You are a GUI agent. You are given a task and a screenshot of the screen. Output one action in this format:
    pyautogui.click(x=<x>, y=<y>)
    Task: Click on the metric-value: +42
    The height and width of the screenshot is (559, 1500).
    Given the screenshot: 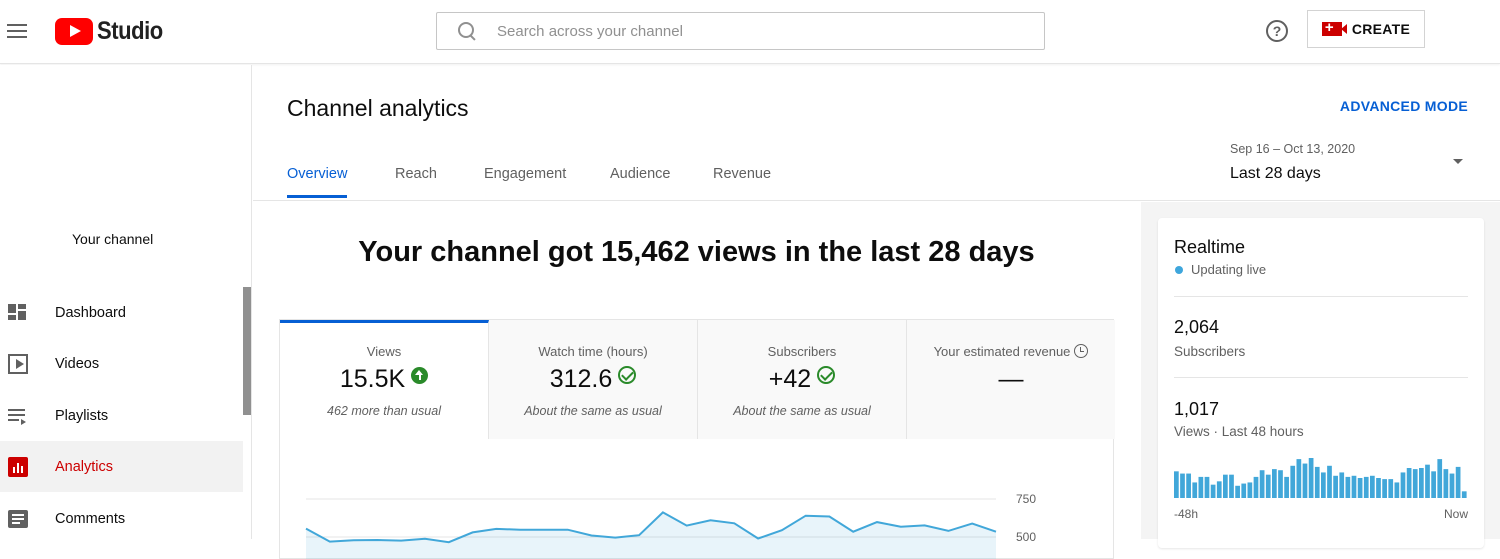 What is the action you would take?
    pyautogui.click(x=802, y=379)
    